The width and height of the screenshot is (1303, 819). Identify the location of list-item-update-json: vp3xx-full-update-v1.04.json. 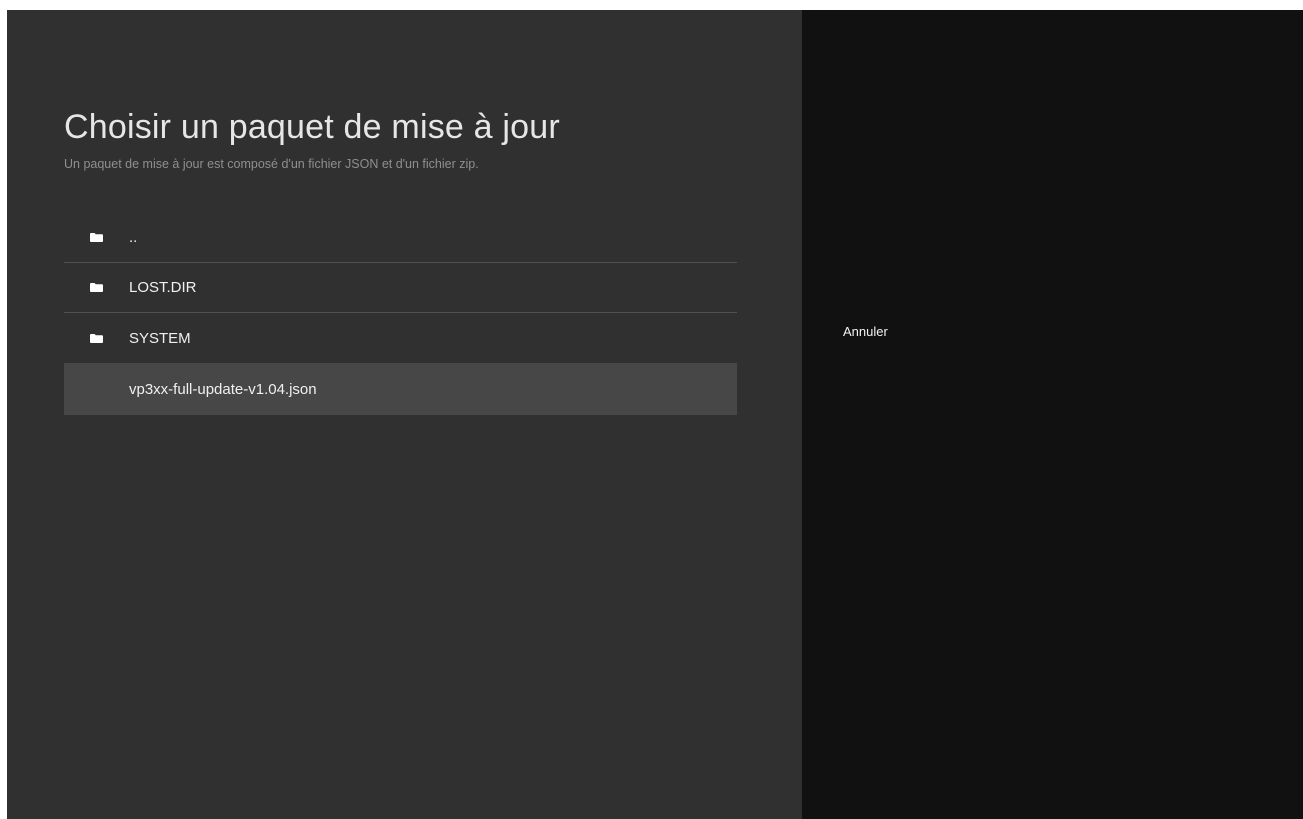
(400, 389).